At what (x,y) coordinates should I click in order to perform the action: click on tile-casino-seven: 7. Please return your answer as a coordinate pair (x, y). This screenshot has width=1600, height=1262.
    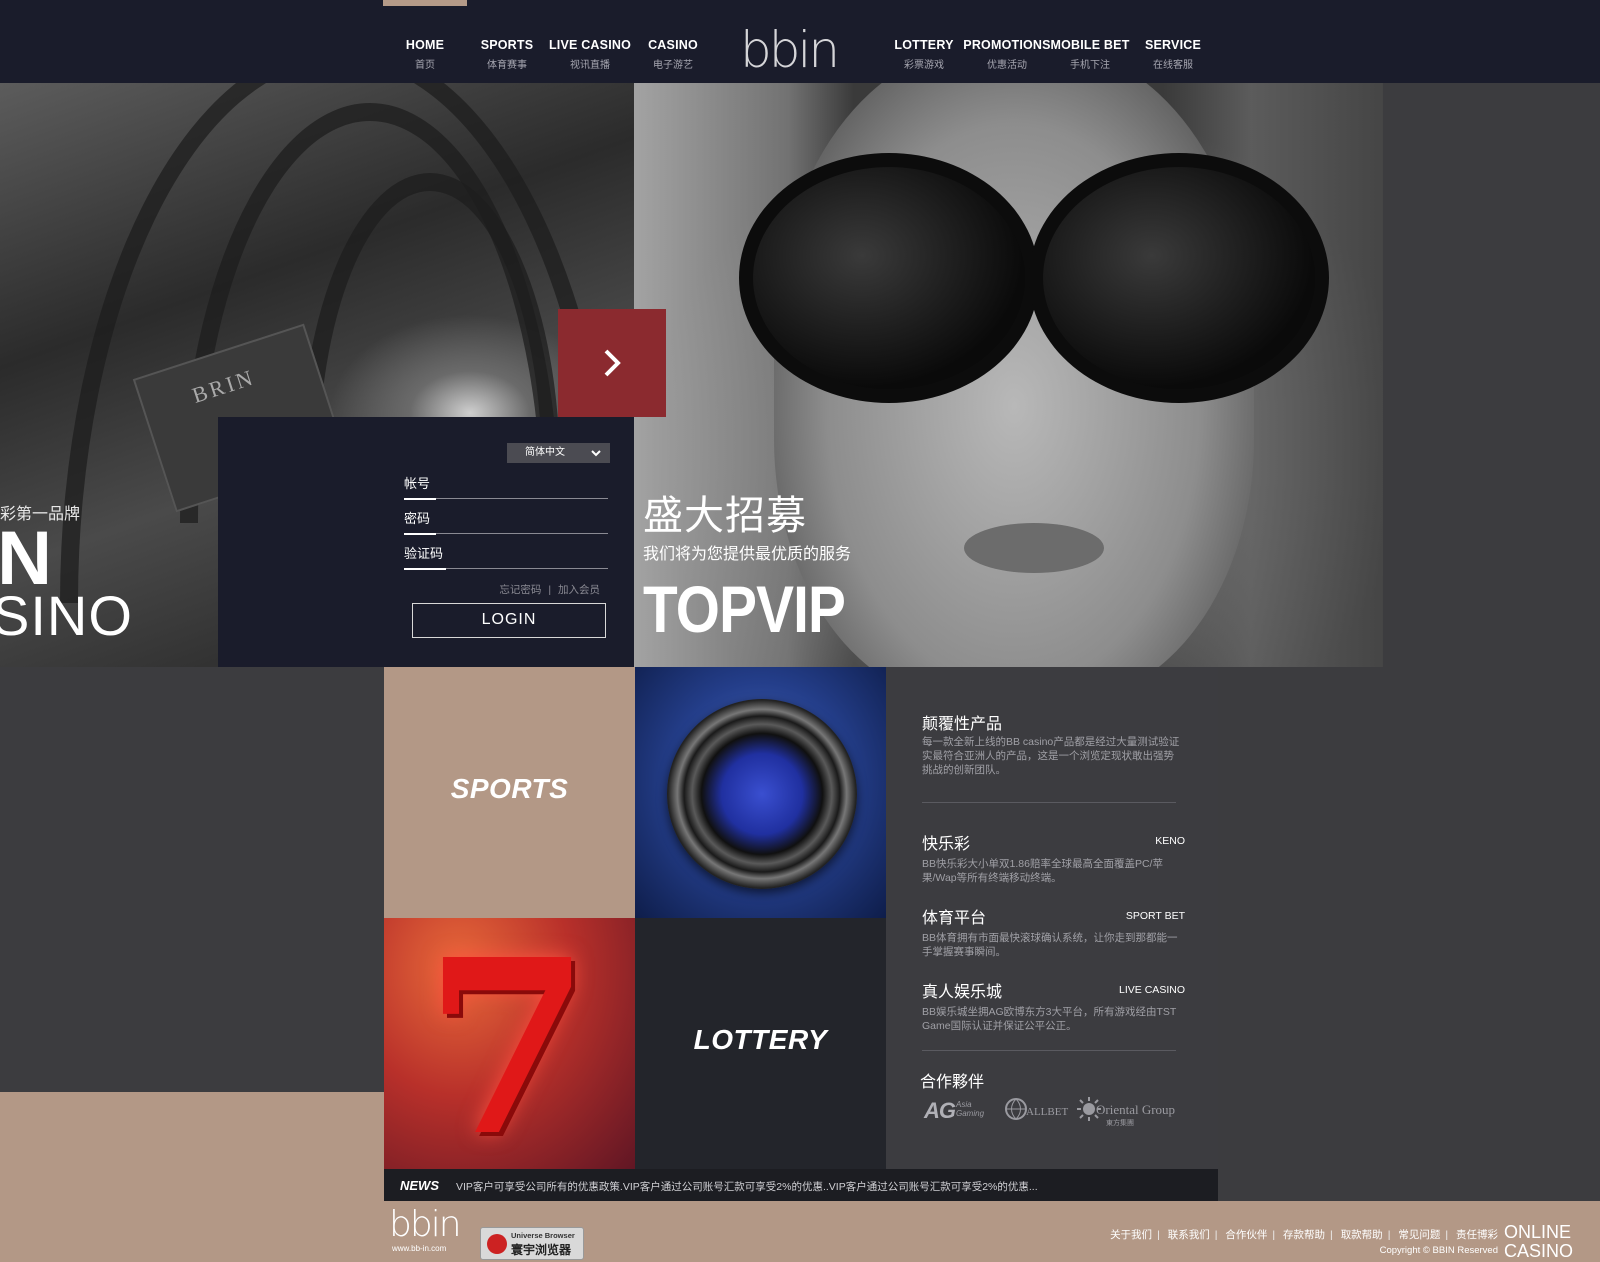
    Looking at the image, I should click on (509, 1043).